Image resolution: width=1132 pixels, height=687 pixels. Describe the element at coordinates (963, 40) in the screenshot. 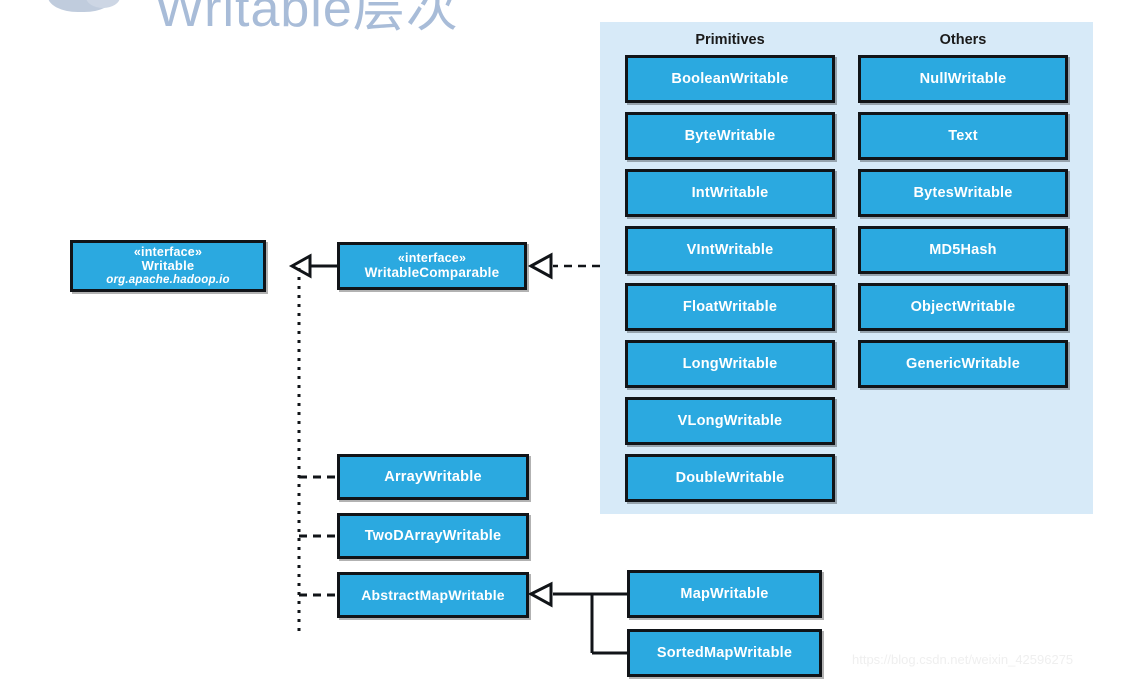

I see `column-header-others: Others` at that location.